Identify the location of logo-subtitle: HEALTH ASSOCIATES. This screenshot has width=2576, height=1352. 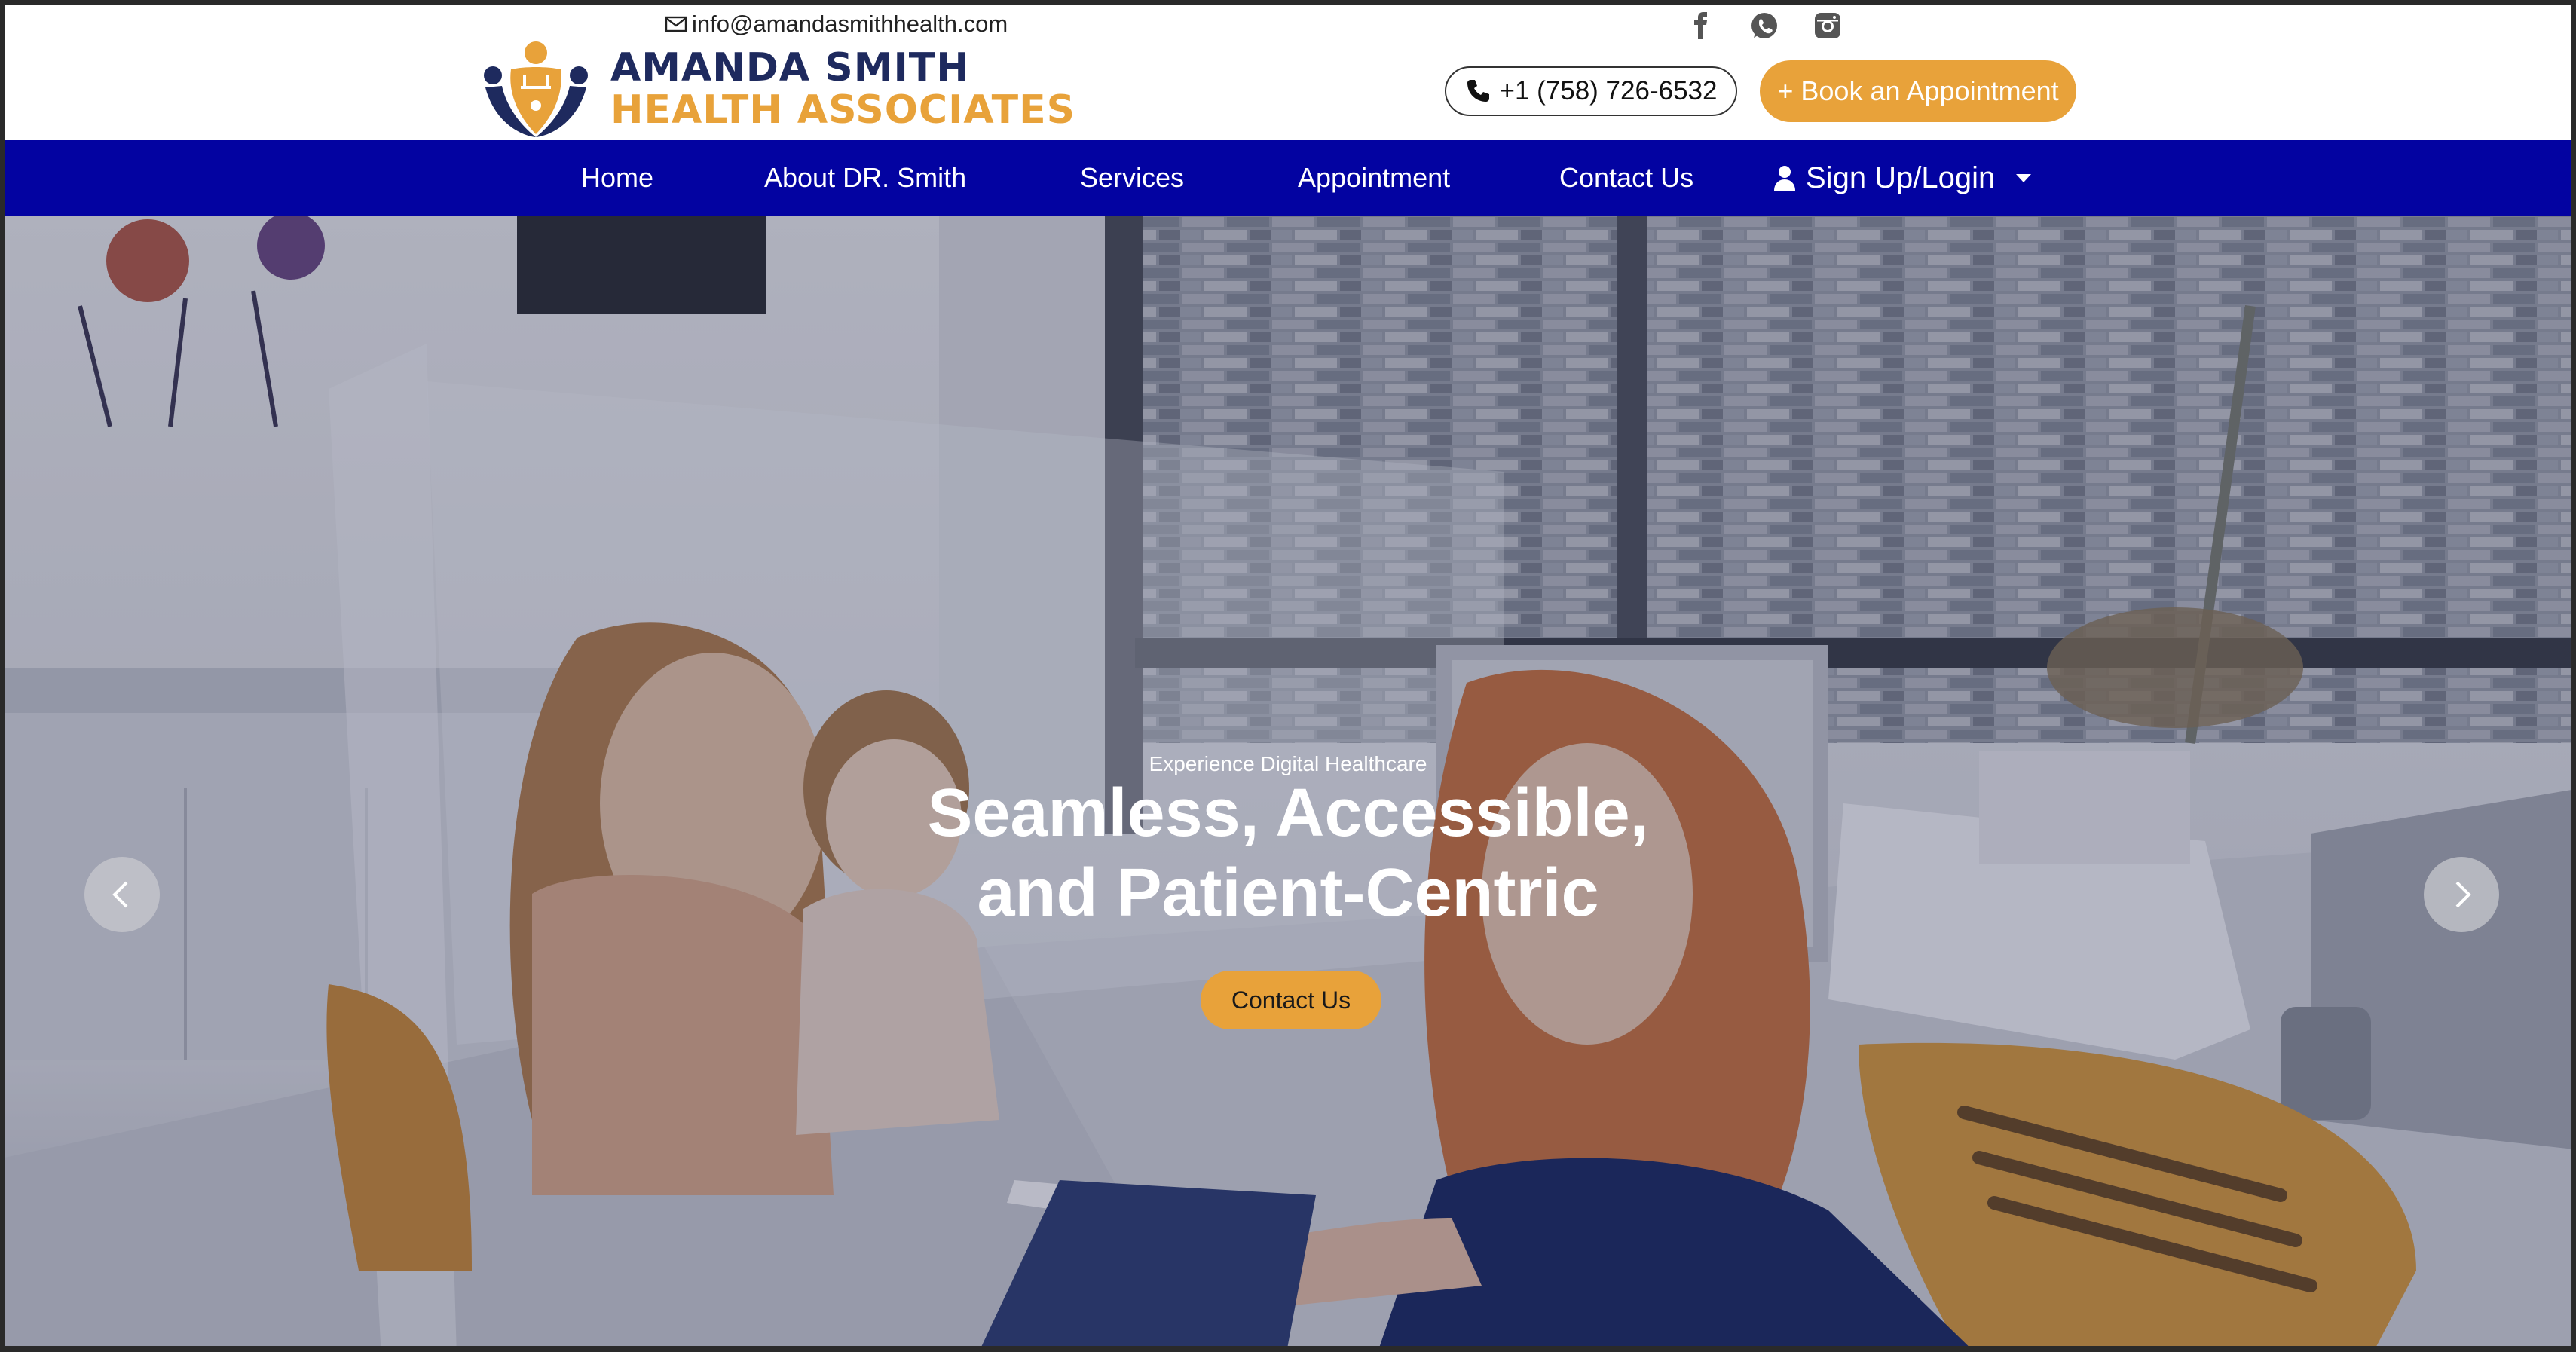
(843, 110).